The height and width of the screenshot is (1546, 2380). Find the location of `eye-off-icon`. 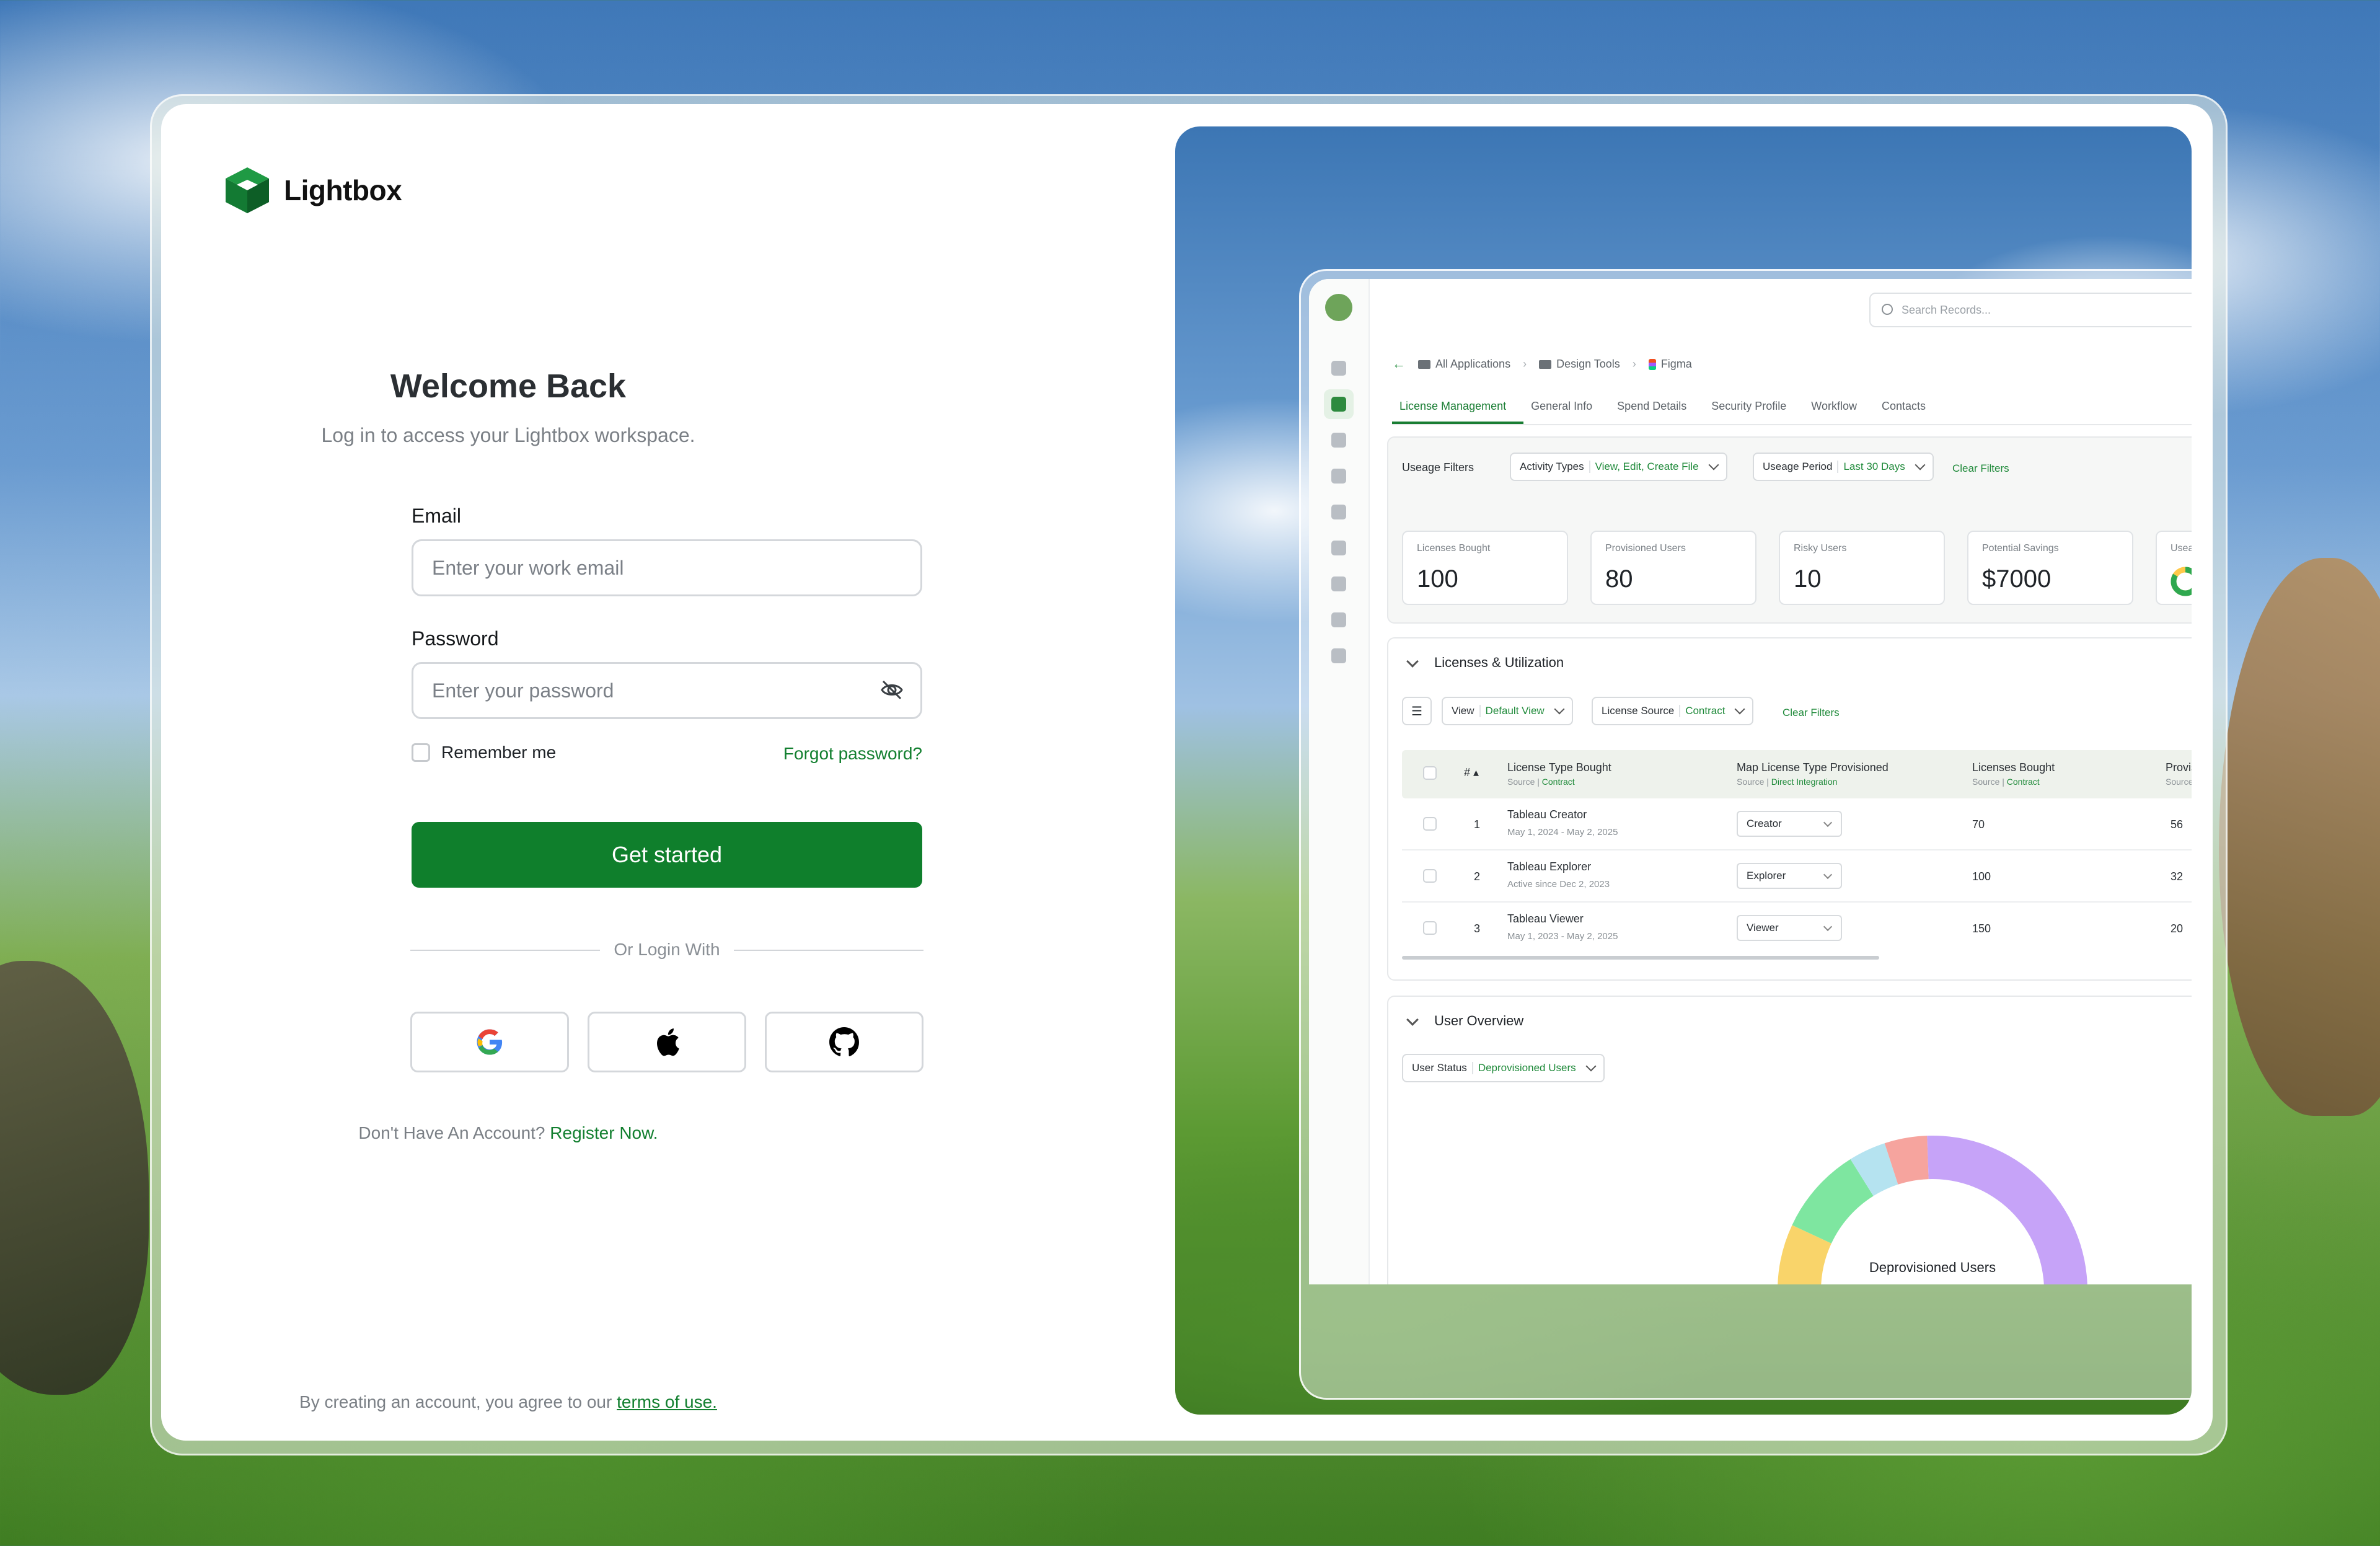

eye-off-icon is located at coordinates (892, 690).